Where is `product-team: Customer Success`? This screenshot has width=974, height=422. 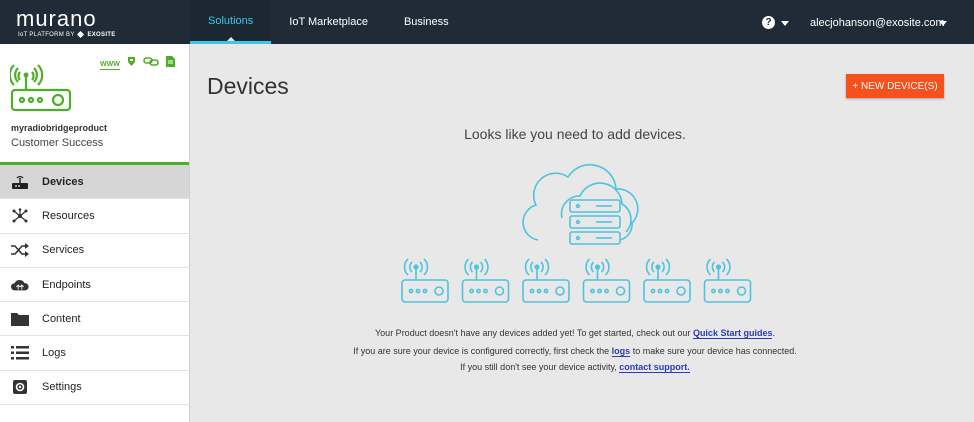
product-team: Customer Success is located at coordinates (57, 143).